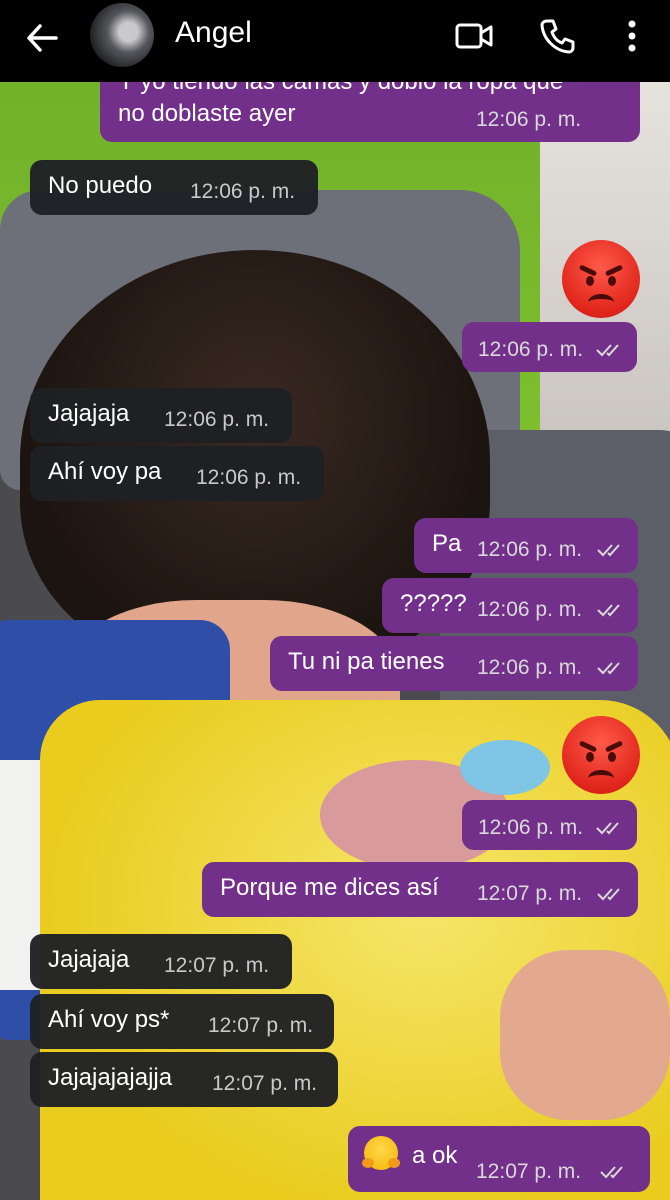 Image resolution: width=670 pixels, height=1200 pixels. I want to click on wallpaper-hand, so click(585, 1035).